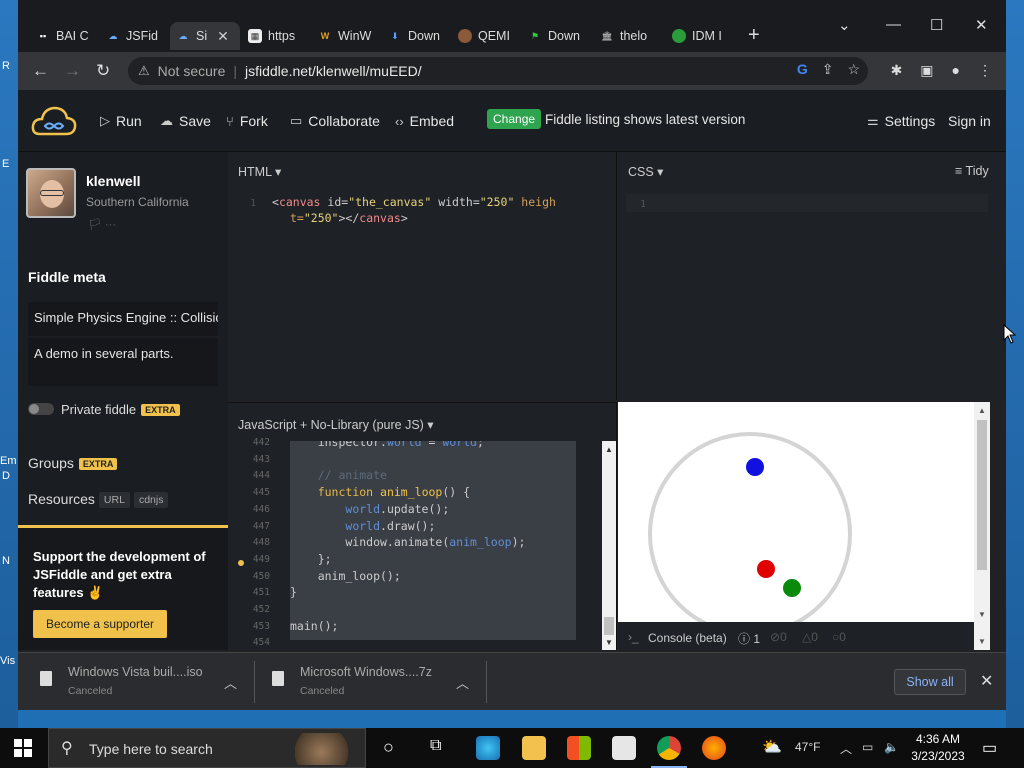  Describe the element at coordinates (807, 747) in the screenshot. I see `weather-temp: 47°F` at that location.